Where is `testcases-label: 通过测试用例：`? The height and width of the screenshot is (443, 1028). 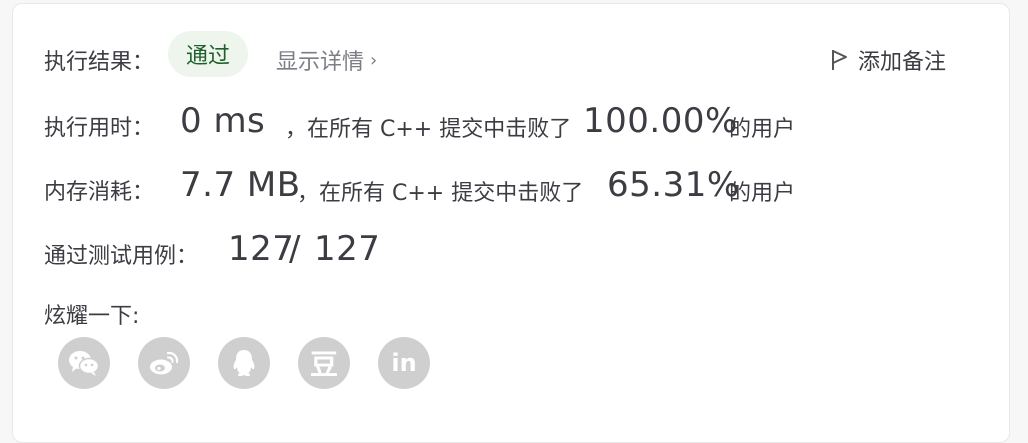 testcases-label: 通过测试用例： is located at coordinates (121, 256).